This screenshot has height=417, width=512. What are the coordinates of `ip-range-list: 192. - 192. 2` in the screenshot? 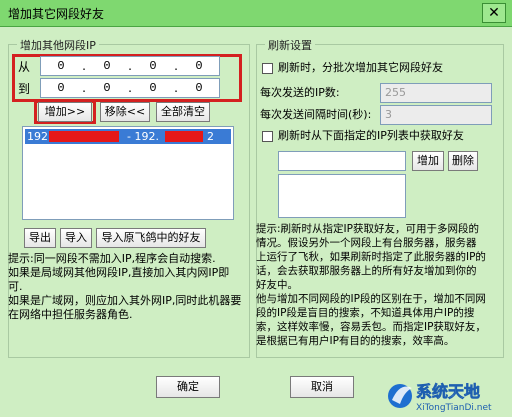 It's located at (128, 173).